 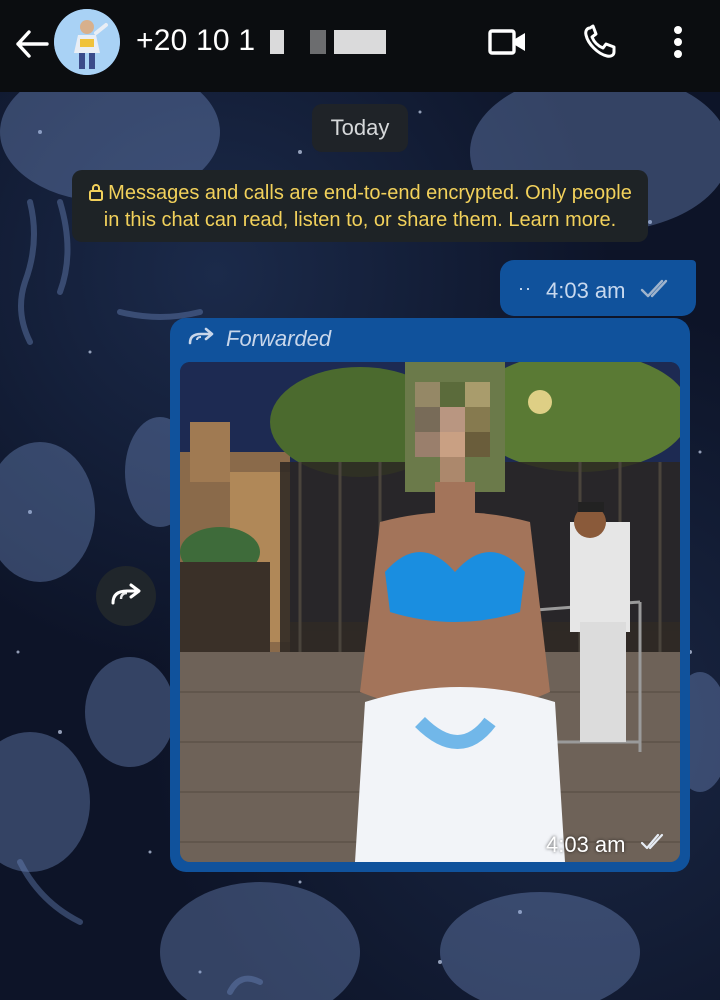 What do you see at coordinates (508, 42) in the screenshot?
I see `video-call-icon` at bounding box center [508, 42].